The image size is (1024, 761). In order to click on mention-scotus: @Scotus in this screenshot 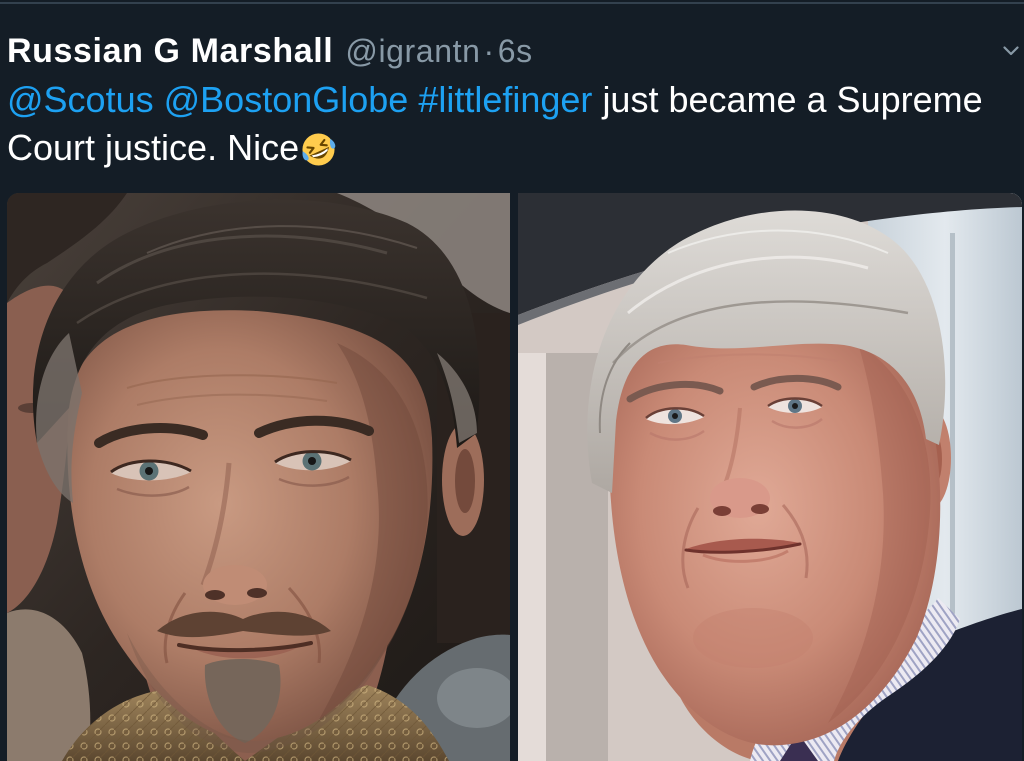, I will do `click(80, 99)`.